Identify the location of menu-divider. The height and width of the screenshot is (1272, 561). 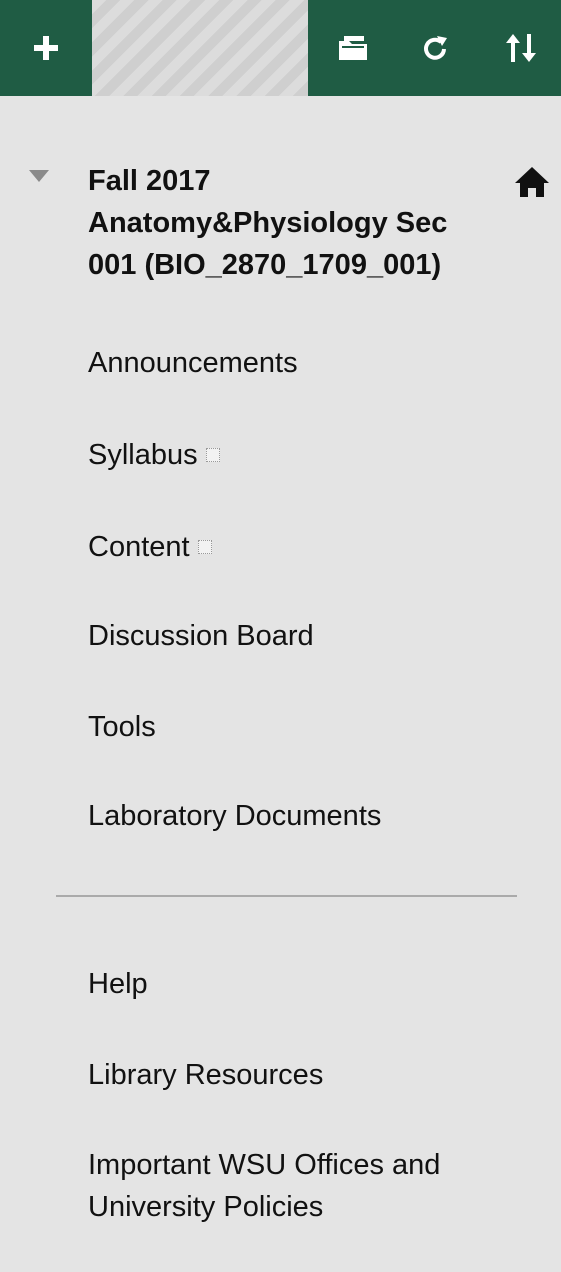
(286, 896).